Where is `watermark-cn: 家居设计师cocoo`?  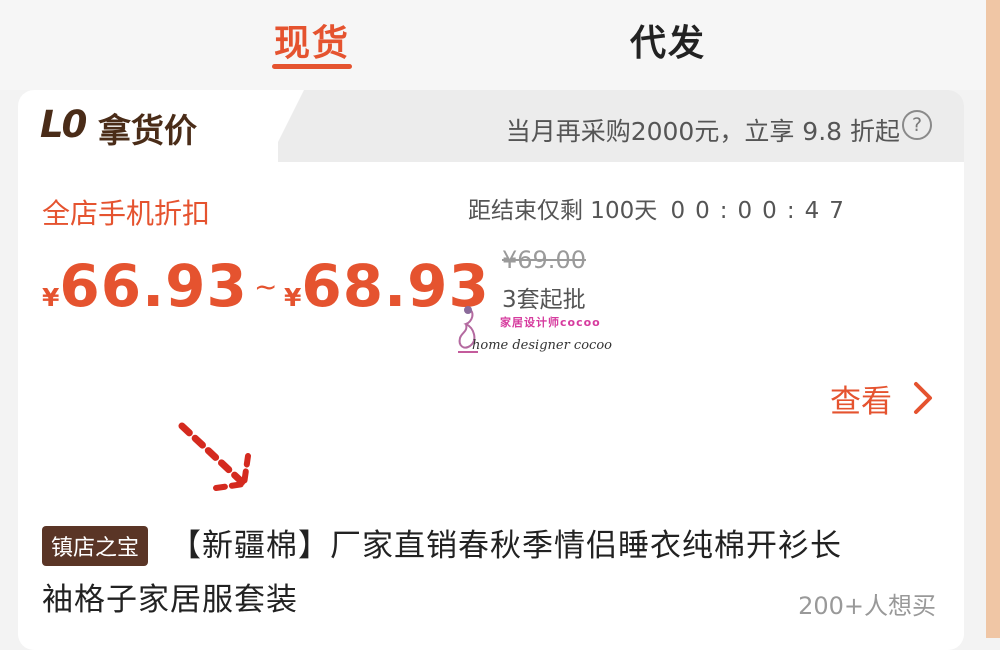 watermark-cn: 家居设计师cocoo is located at coordinates (550, 322).